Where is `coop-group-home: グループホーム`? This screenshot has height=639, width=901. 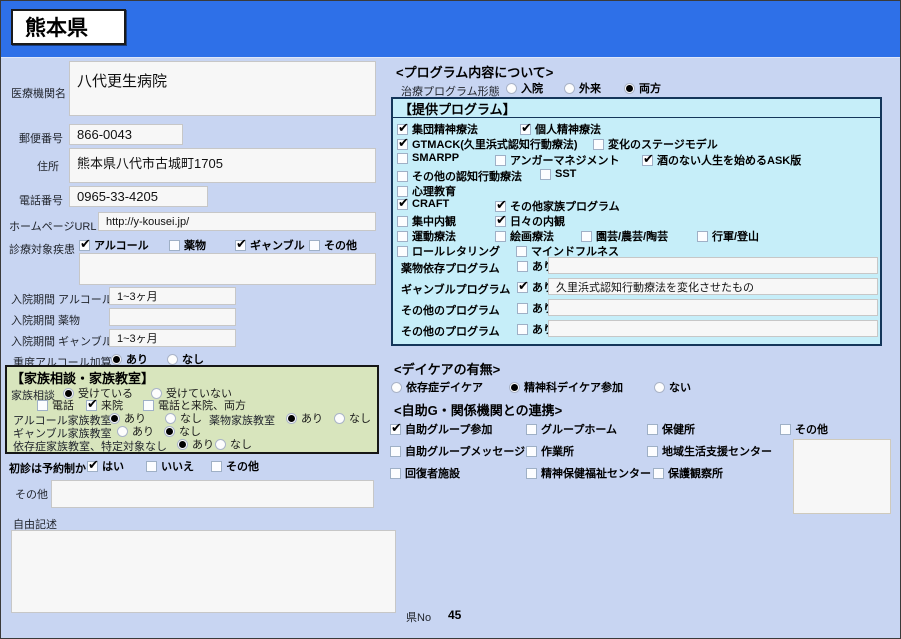
coop-group-home: グループホーム is located at coordinates (571, 429).